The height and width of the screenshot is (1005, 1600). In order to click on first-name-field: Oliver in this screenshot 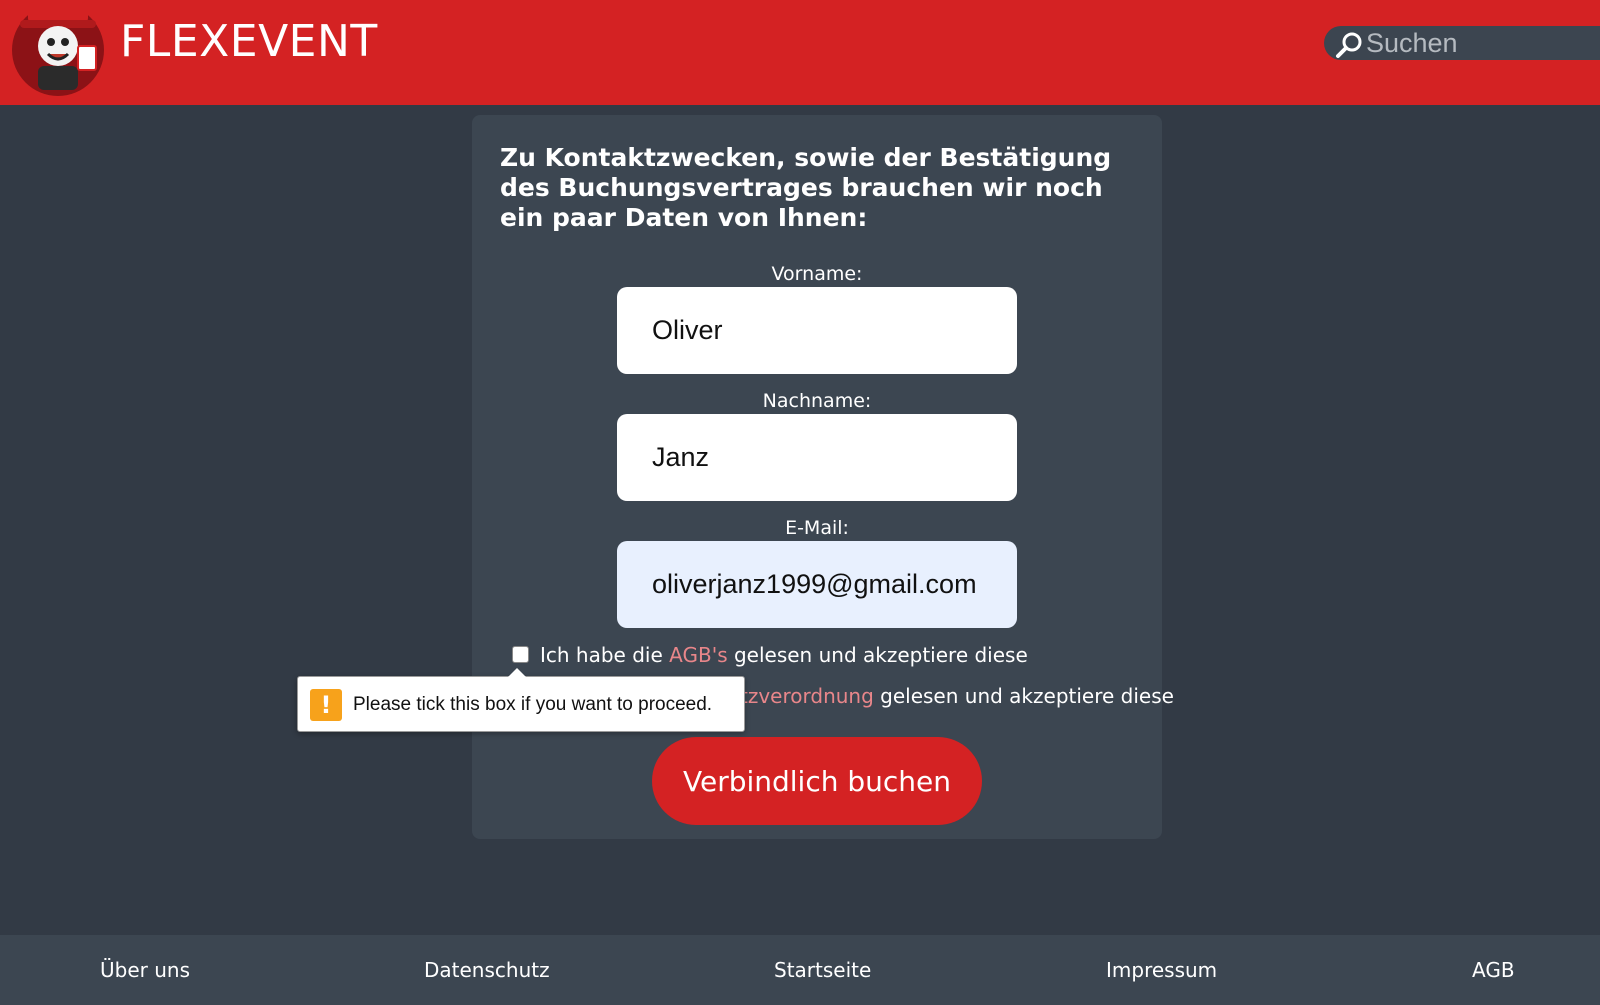, I will do `click(817, 330)`.